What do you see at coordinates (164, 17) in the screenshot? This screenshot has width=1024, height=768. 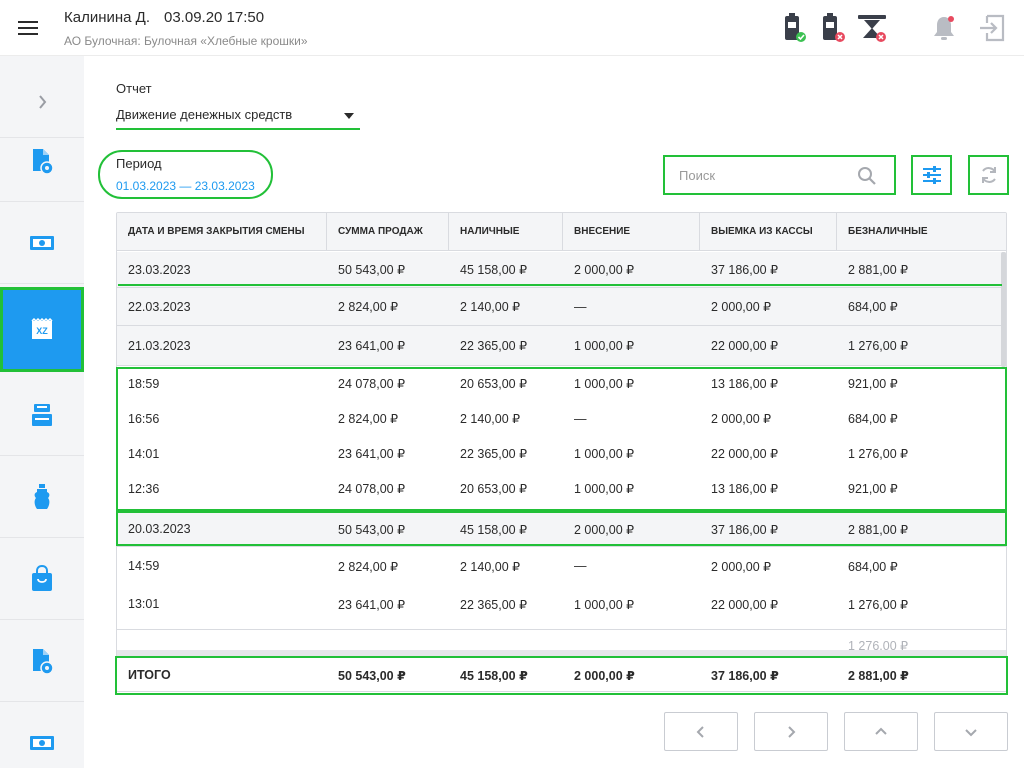 I see `user-info: Калинина Д. 03.09.20 17:50` at bounding box center [164, 17].